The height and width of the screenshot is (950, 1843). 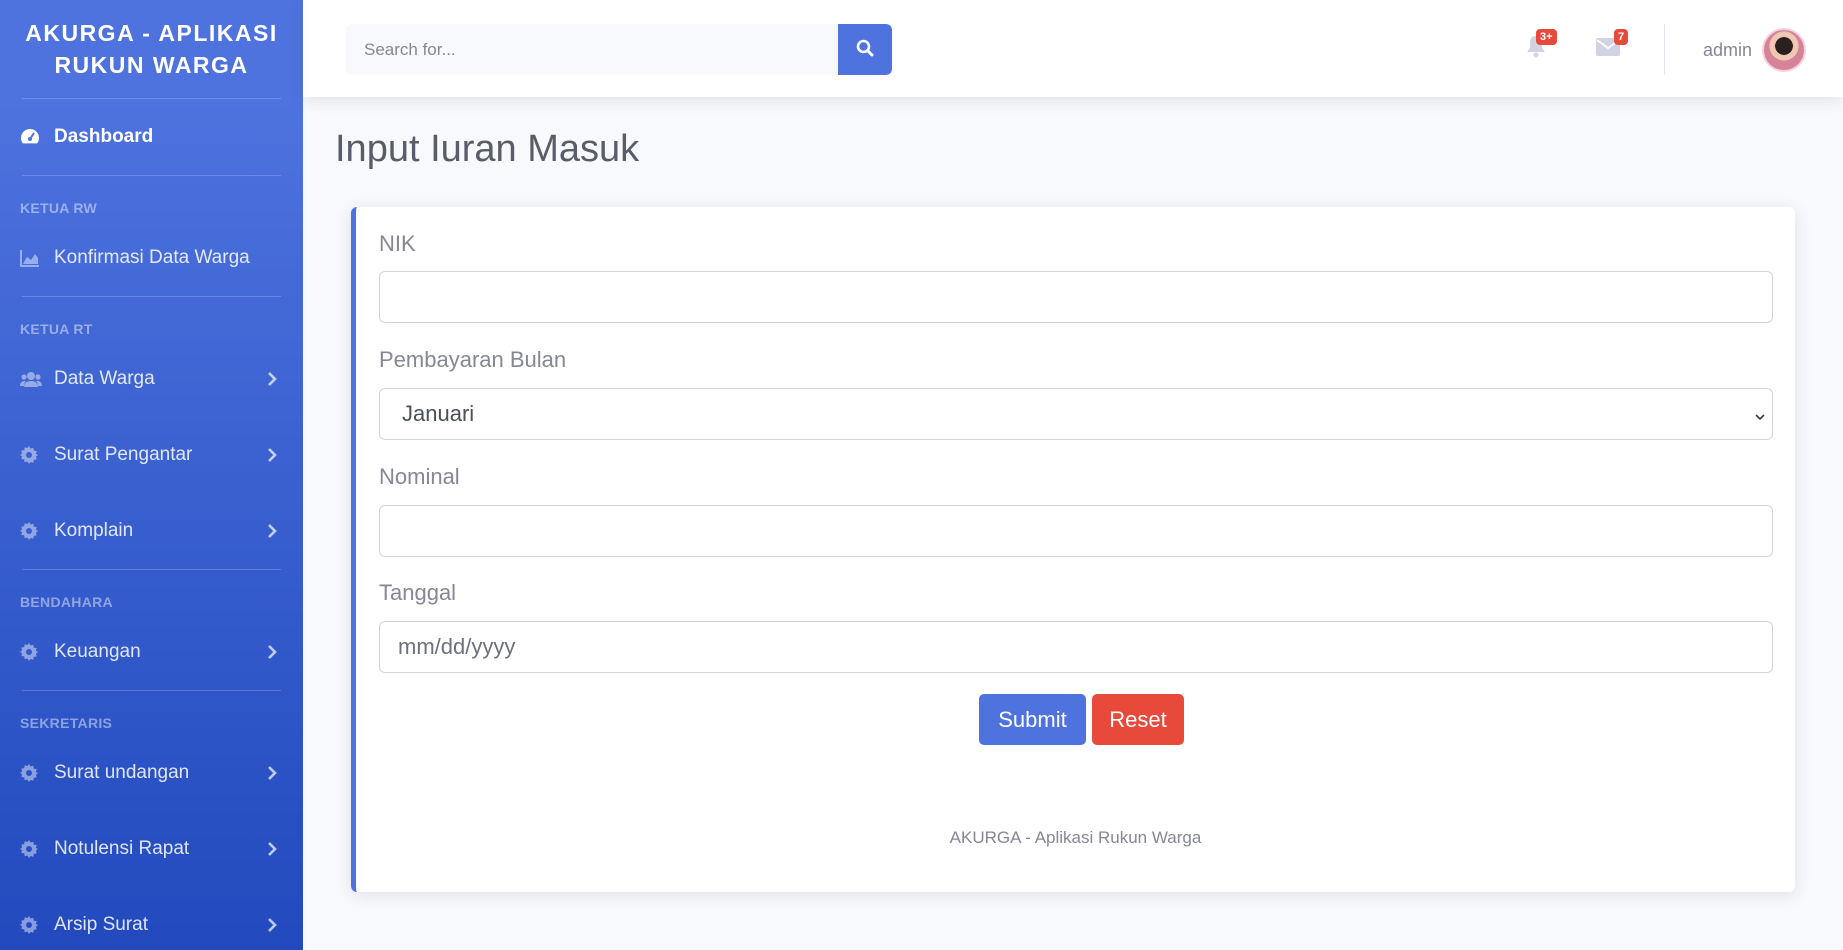 I want to click on topbar: 3+ 7 admin, so click(x=1073, y=48).